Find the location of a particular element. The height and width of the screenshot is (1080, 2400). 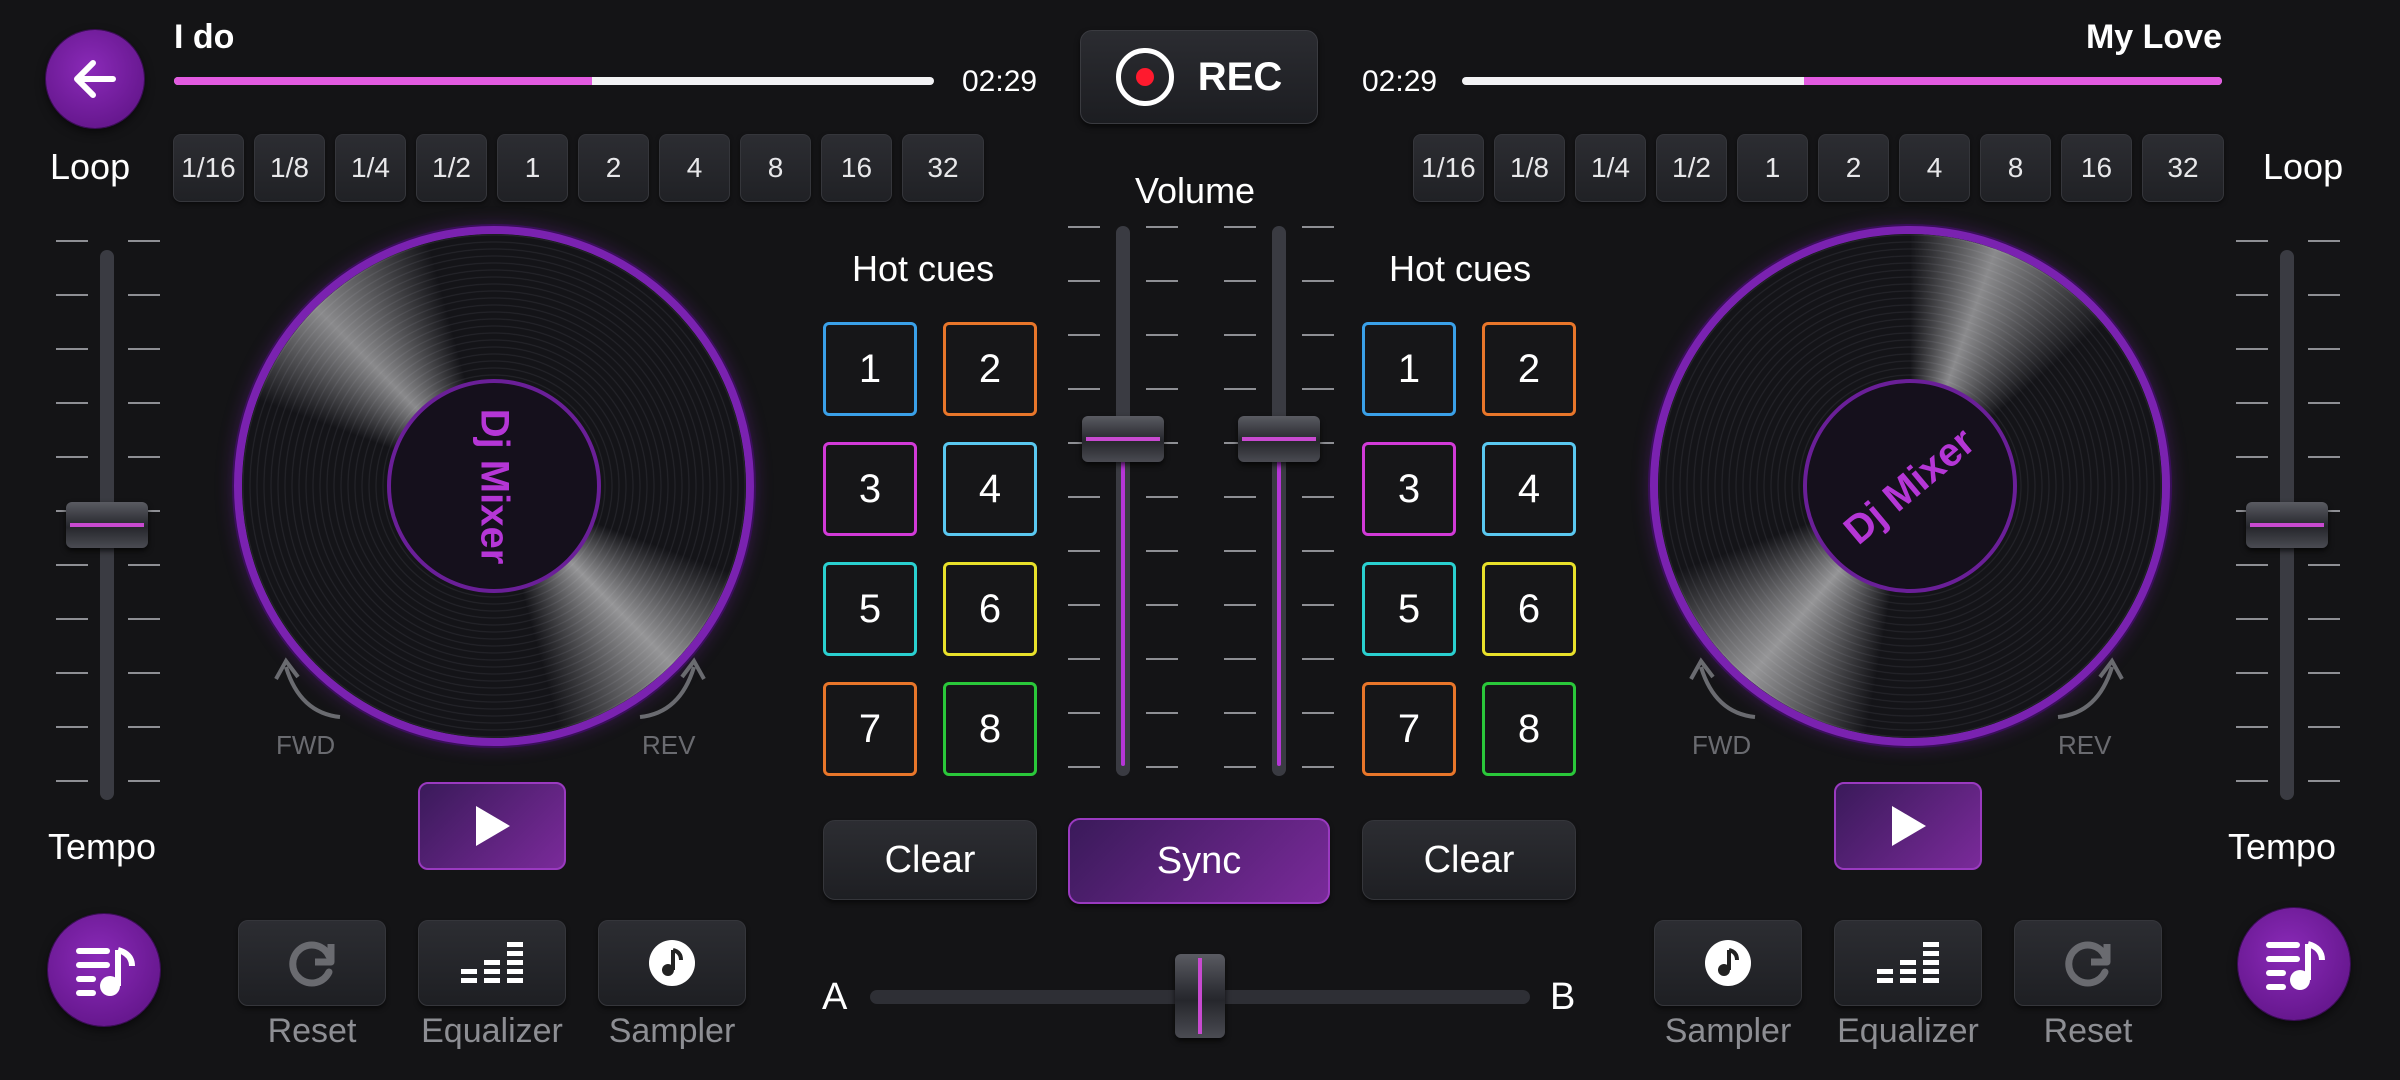

right-hot-cue-3: 3 is located at coordinates (1409, 489).